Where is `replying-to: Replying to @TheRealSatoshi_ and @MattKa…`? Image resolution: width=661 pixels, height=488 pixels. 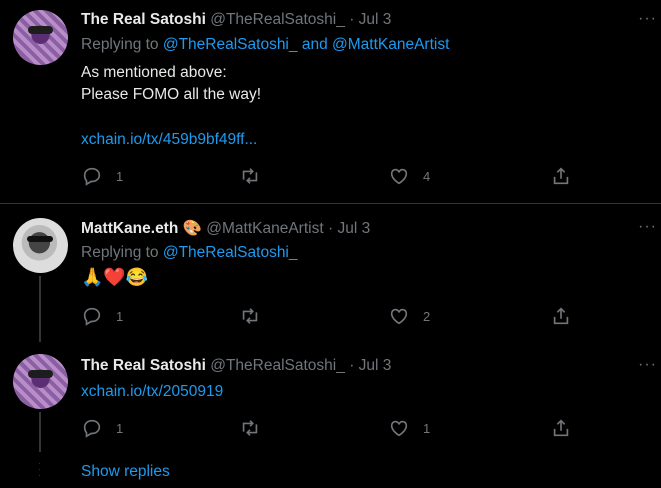 replying-to: Replying to @TheRealSatoshi_ and @MattKa… is located at coordinates (265, 45).